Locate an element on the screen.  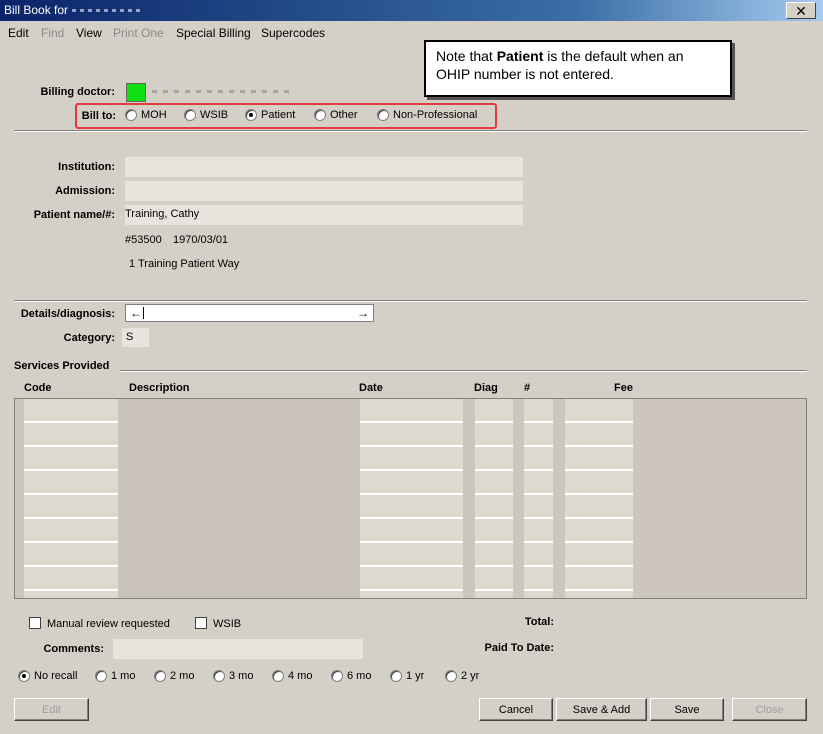
bill-to-non-professional-label: Non-Professional is located at coordinates (435, 115).